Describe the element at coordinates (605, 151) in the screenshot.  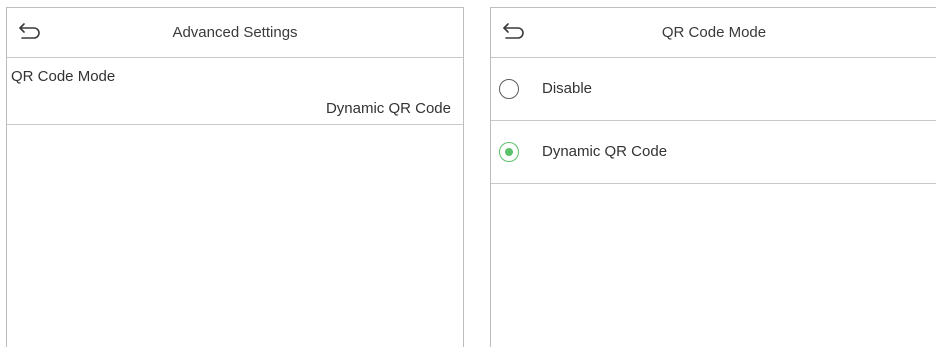
I see `option-label: Dynamic QR Code` at that location.